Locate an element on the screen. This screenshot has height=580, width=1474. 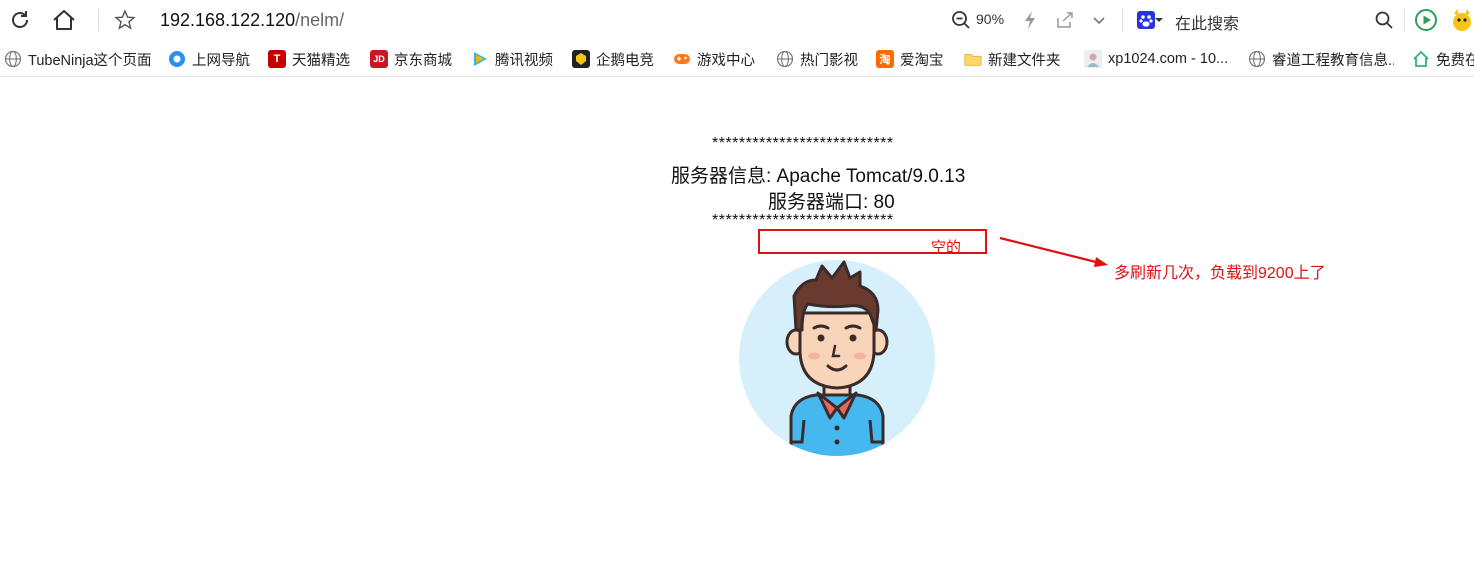
taobao-icon: 淘 is located at coordinates (885, 59).